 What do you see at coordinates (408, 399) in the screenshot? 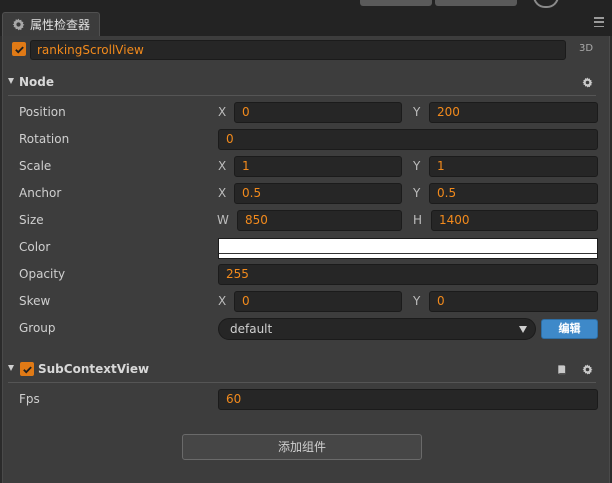
I see `fps-input: 60` at bounding box center [408, 399].